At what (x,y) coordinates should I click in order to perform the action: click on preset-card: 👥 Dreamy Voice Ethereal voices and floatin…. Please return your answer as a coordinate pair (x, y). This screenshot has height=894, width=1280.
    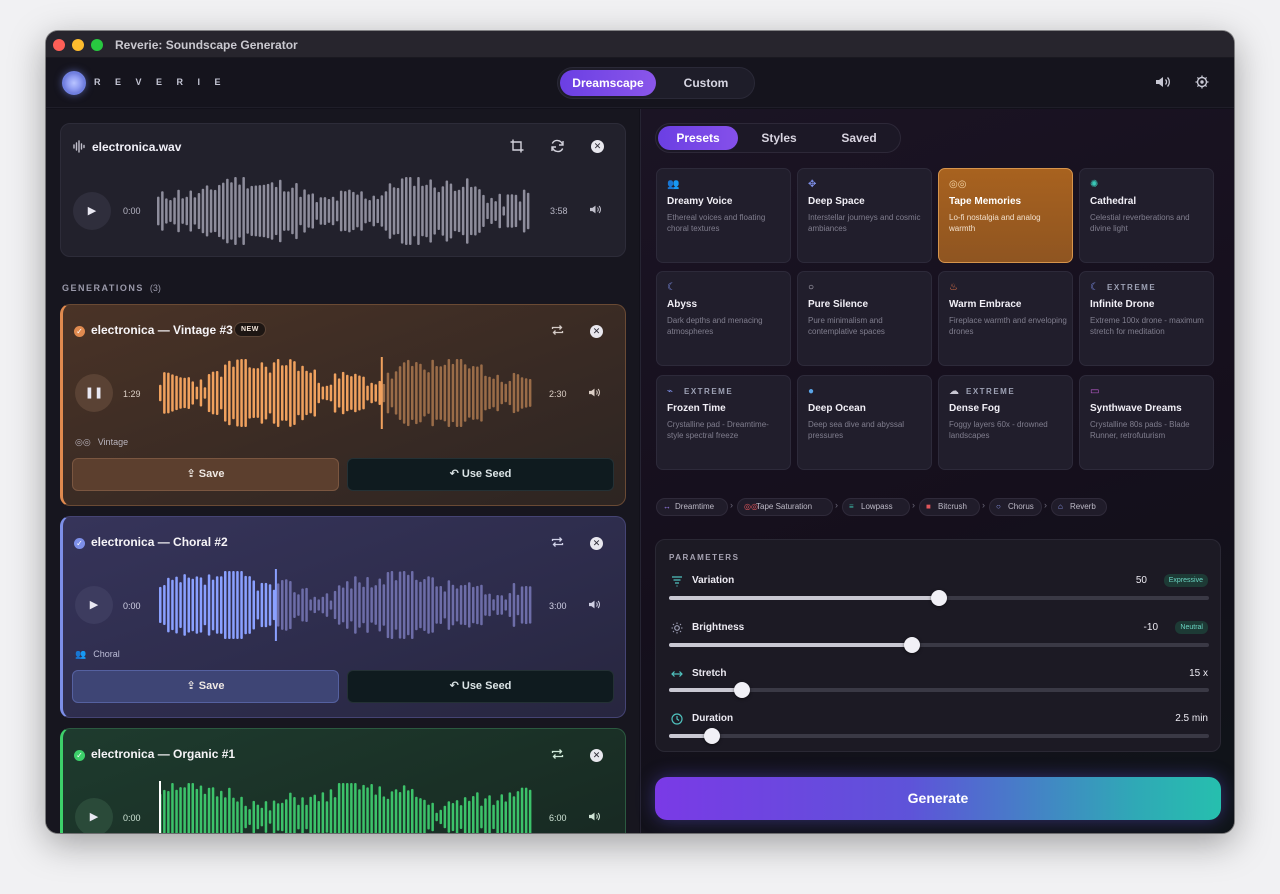
    Looking at the image, I should click on (723, 215).